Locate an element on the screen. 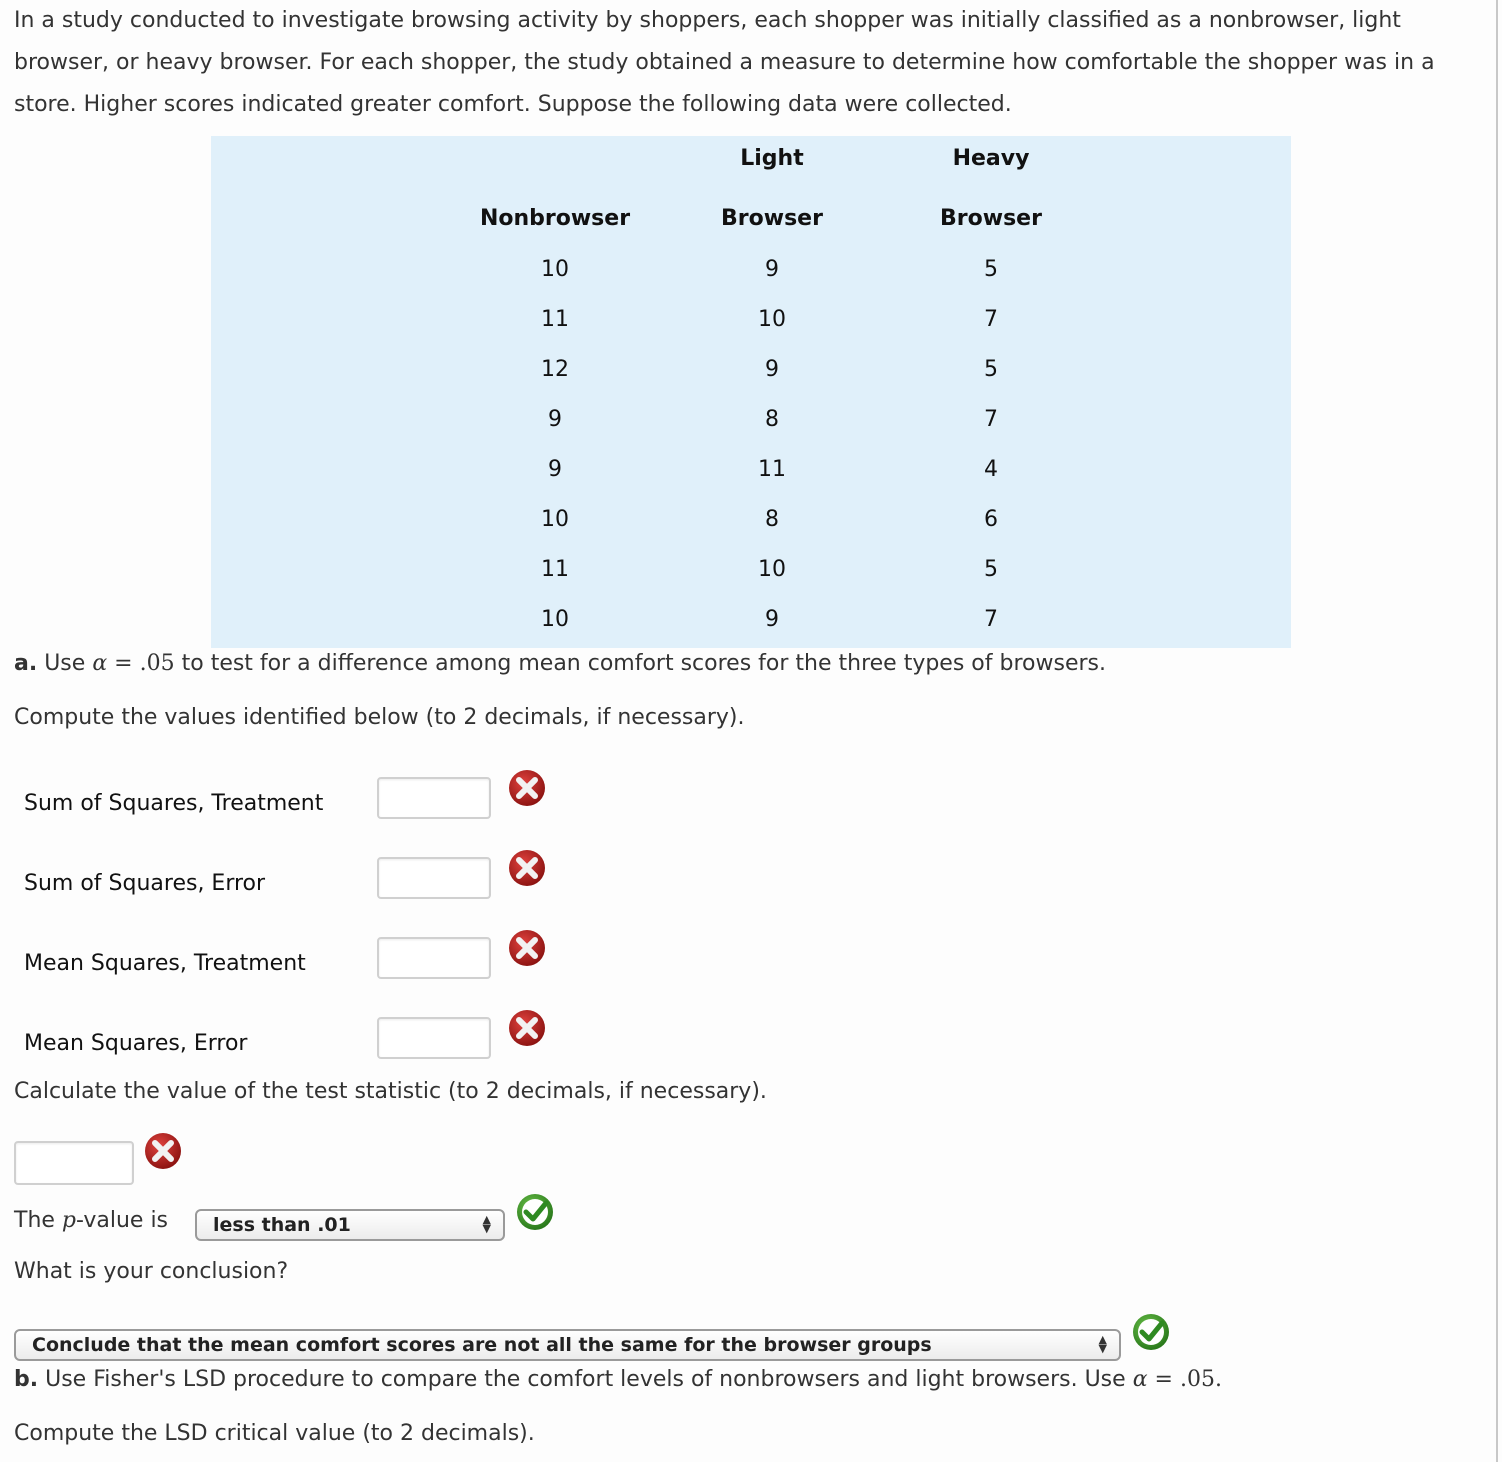  ss-treatment-label: Sum of Squares, Treatment is located at coordinates (174, 803).